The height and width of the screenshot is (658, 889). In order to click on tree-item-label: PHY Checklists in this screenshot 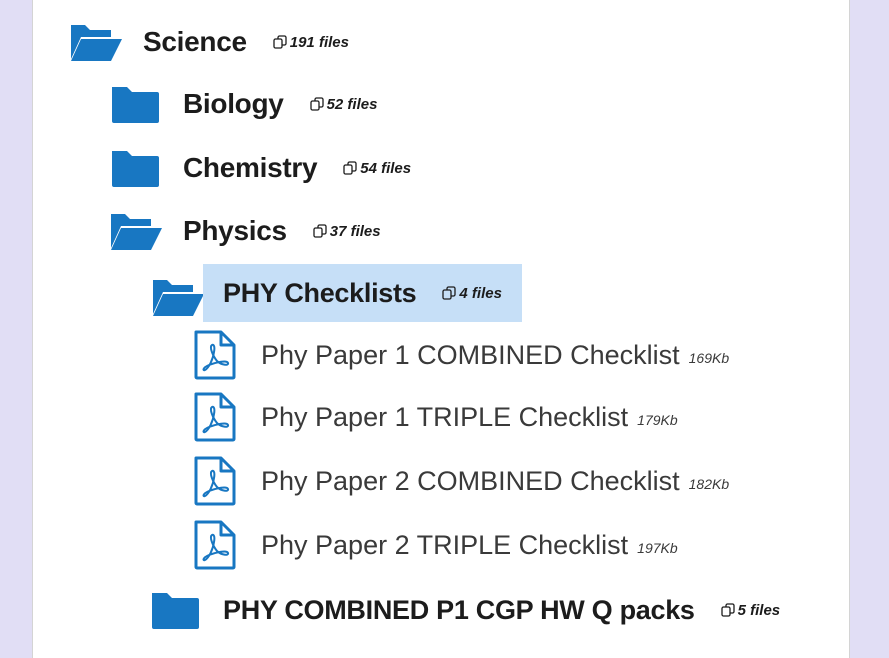, I will do `click(320, 292)`.